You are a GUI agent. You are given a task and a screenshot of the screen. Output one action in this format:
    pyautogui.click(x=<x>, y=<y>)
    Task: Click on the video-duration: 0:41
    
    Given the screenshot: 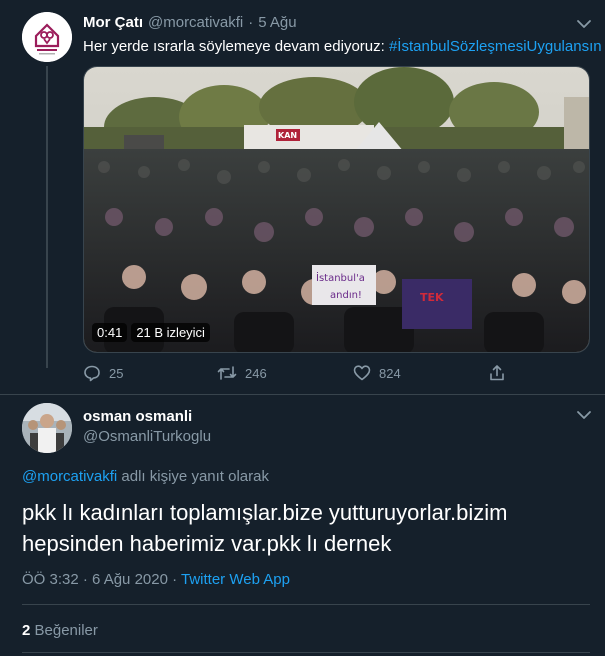 What is the action you would take?
    pyautogui.click(x=110, y=332)
    